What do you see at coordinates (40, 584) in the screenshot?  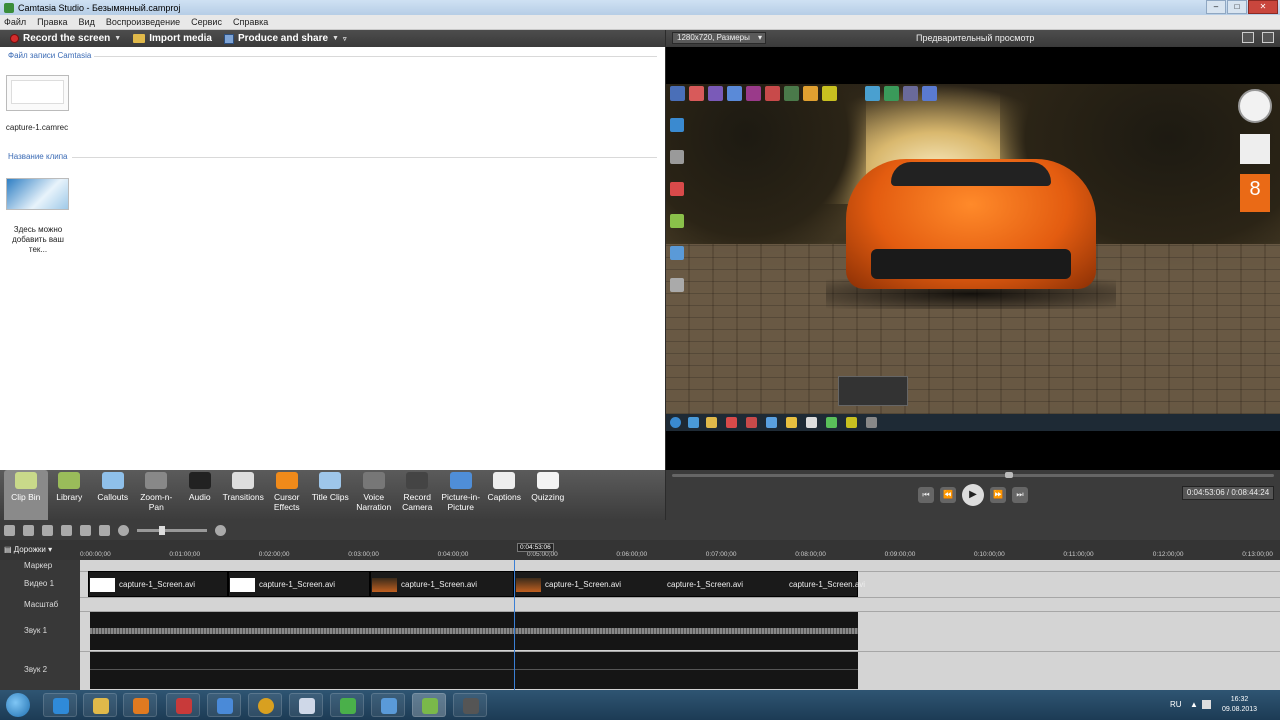 I see `video-track-header: Видео 1` at bounding box center [40, 584].